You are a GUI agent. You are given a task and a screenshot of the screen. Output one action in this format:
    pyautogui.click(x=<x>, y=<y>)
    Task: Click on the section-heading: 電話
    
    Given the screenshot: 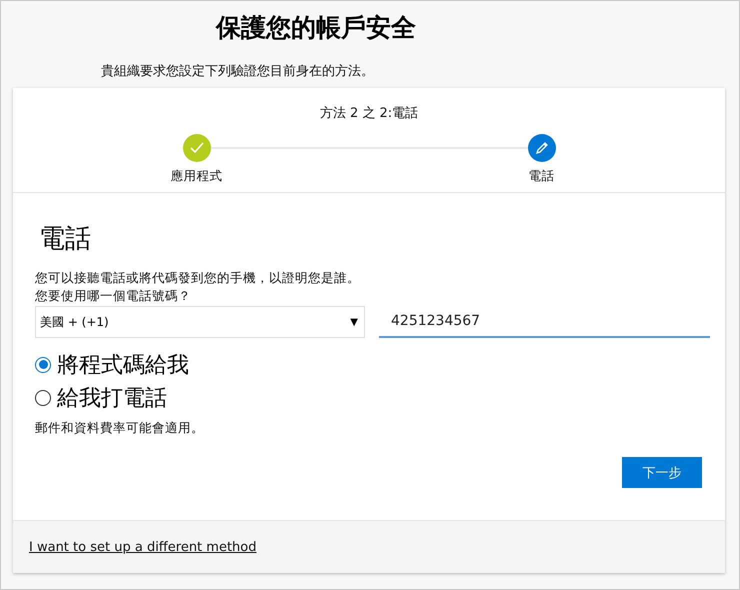 What is the action you would take?
    pyautogui.click(x=65, y=239)
    